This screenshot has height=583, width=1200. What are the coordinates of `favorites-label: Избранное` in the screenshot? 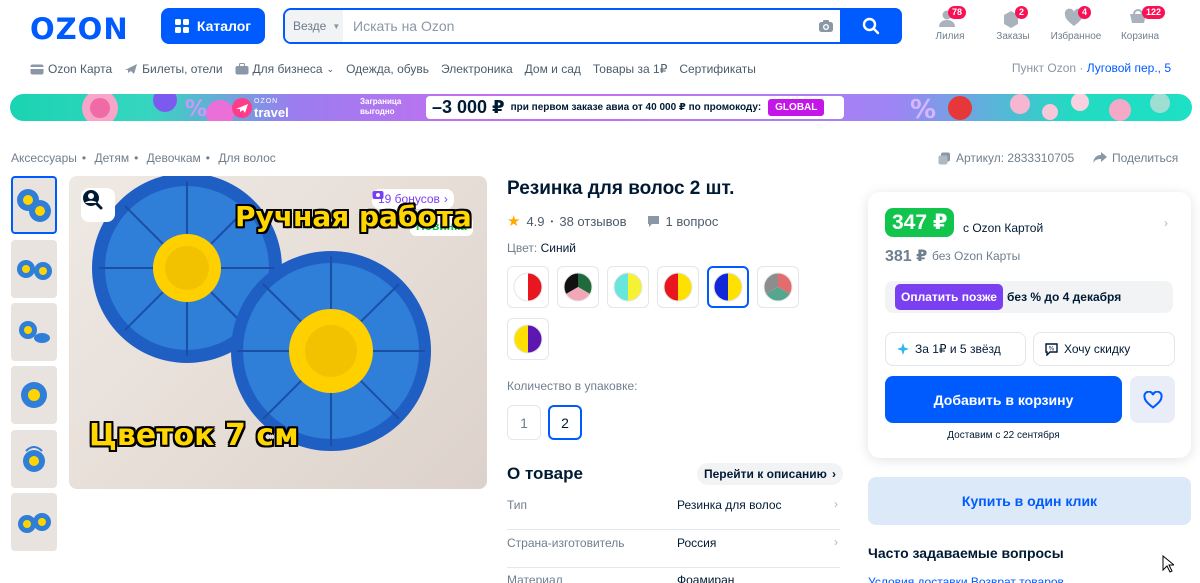 It's located at (1076, 36).